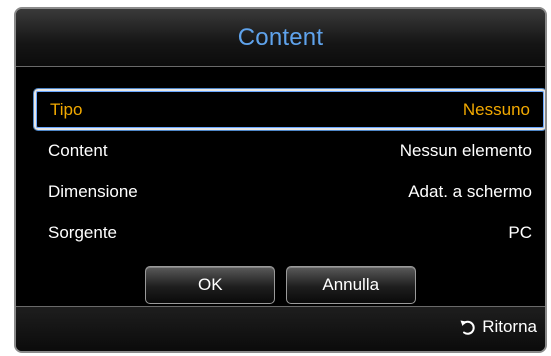 The image size is (551, 356). Describe the element at coordinates (289, 232) in the screenshot. I see `menu-row-sorgente: Sorgente PC` at that location.